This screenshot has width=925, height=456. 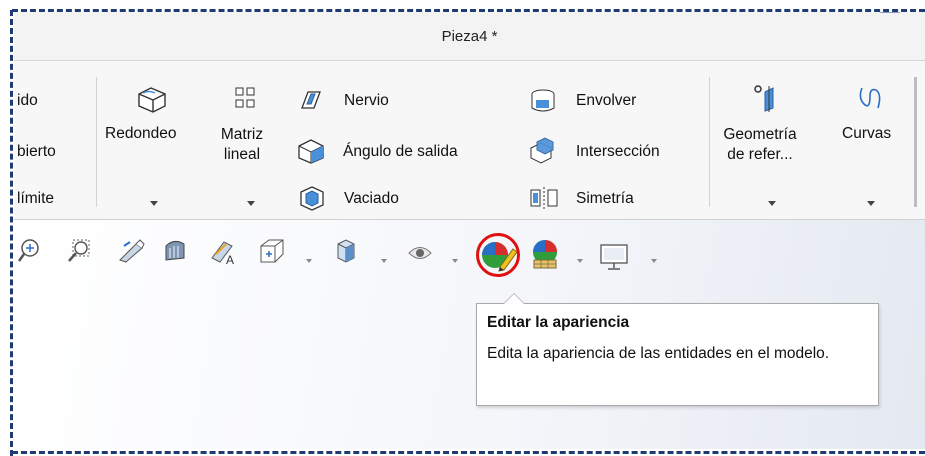 I want to click on view-settings-dropdown-icon, so click(x=654, y=261).